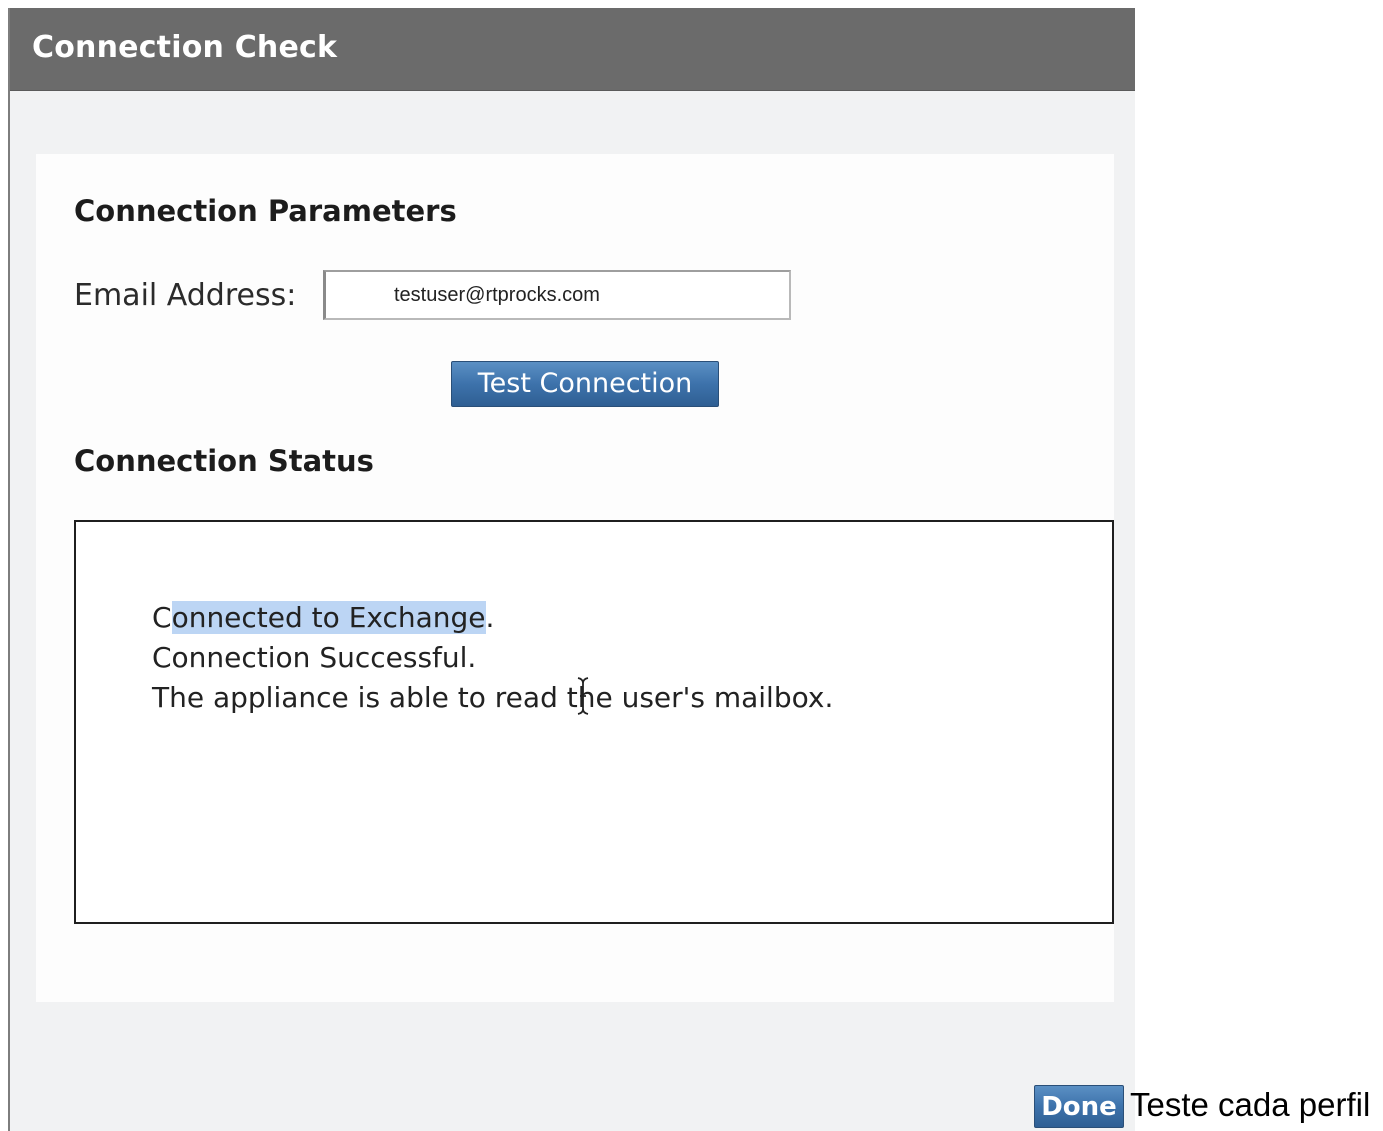 The width and height of the screenshot is (1383, 1131). Describe the element at coordinates (162, 617) in the screenshot. I see `status-line-first-char: C` at that location.